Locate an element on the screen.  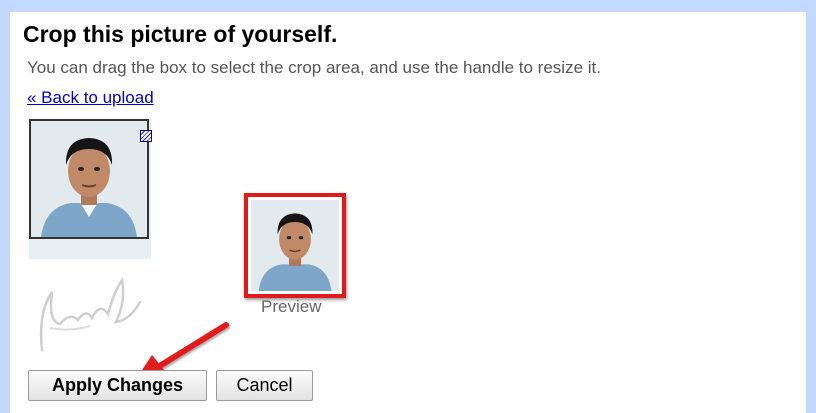
source-photo is located at coordinates (90, 189).